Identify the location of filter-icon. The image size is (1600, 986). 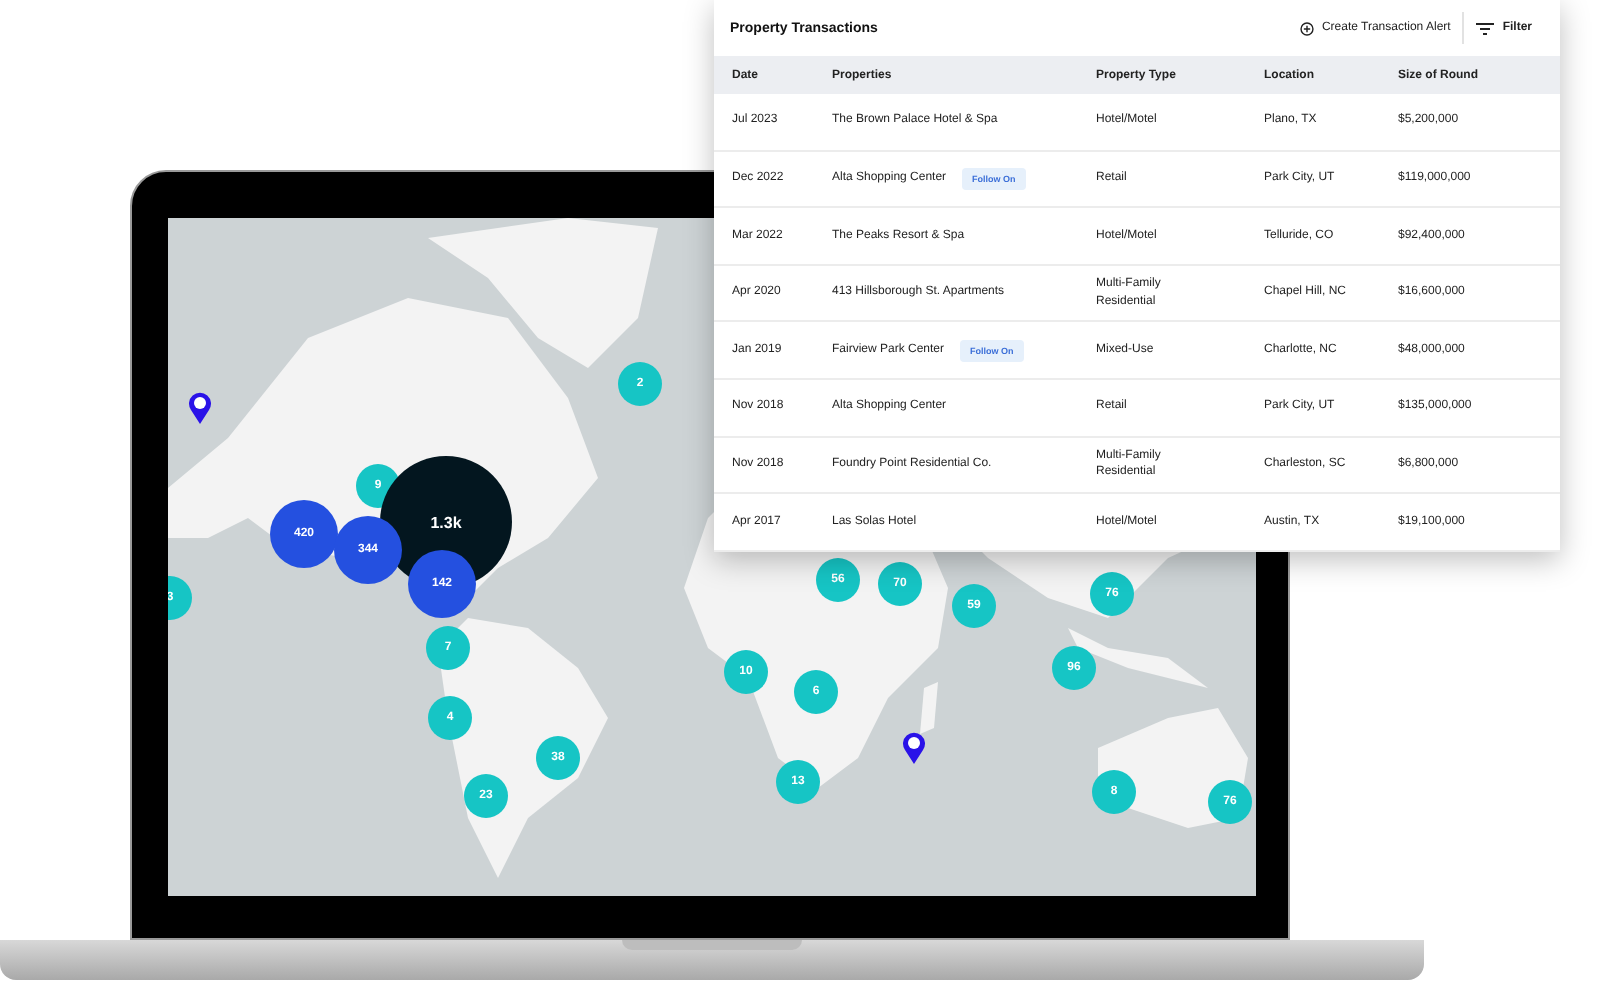
(1485, 28).